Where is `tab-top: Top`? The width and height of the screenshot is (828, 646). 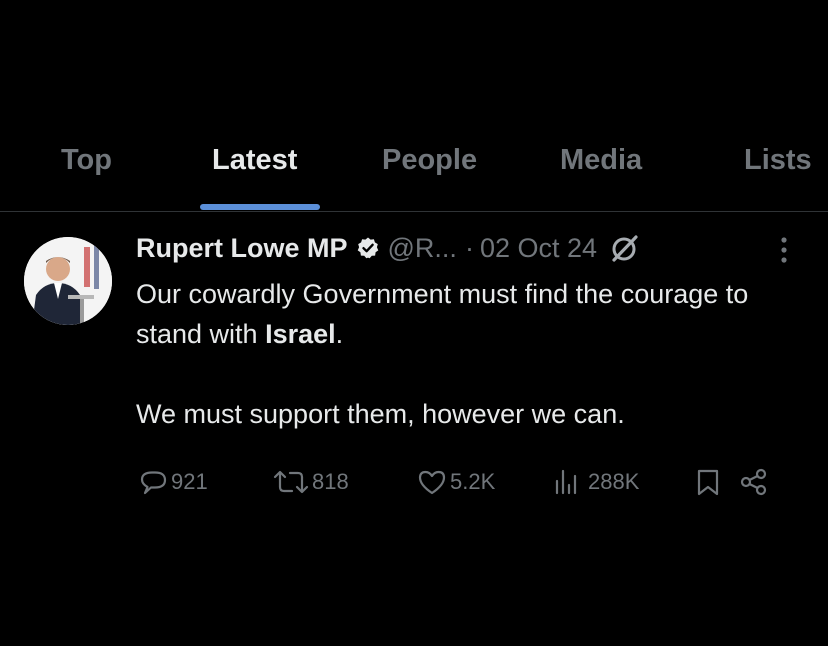 tab-top: Top is located at coordinates (86, 172).